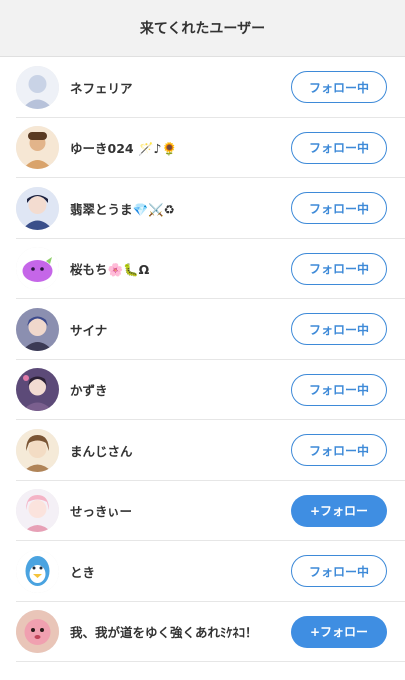  I want to click on user-row: かずき フォロー中, so click(202, 390).